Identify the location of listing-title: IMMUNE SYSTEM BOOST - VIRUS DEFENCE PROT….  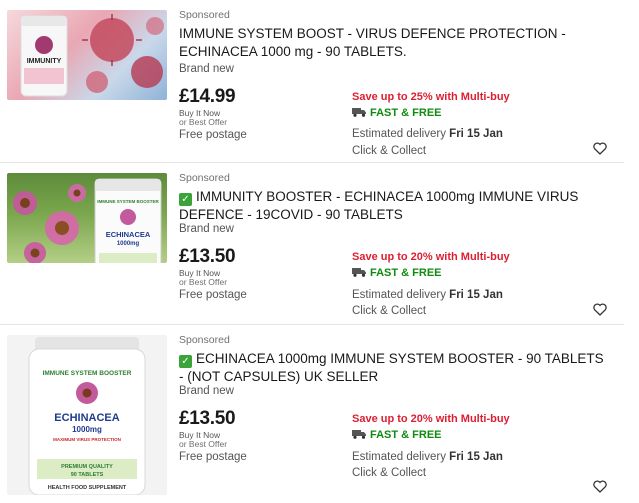
(394, 43).